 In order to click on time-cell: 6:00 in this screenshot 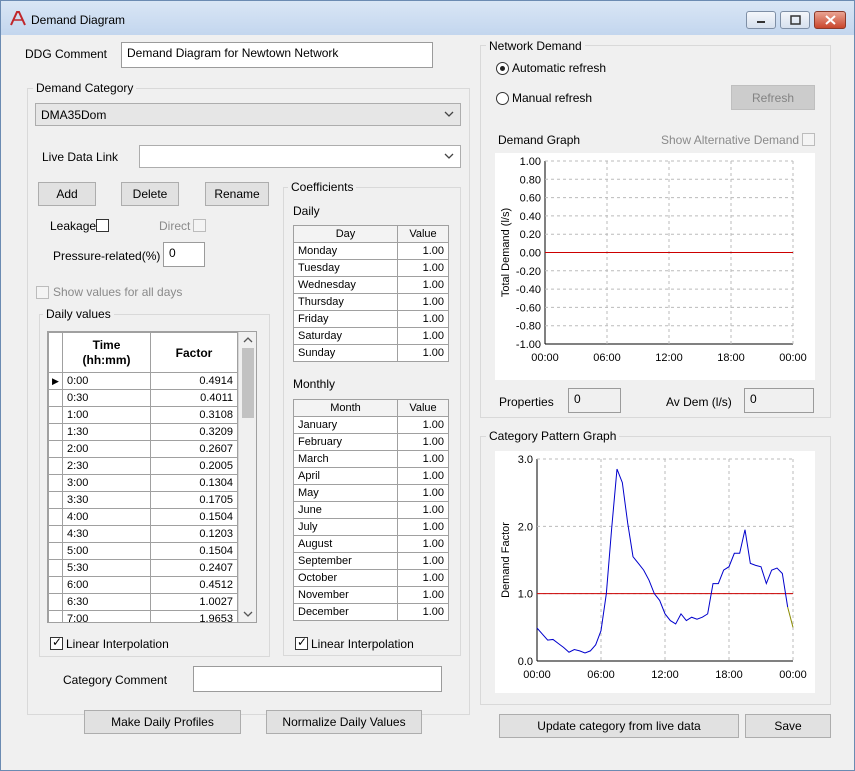, I will do `click(106, 585)`.